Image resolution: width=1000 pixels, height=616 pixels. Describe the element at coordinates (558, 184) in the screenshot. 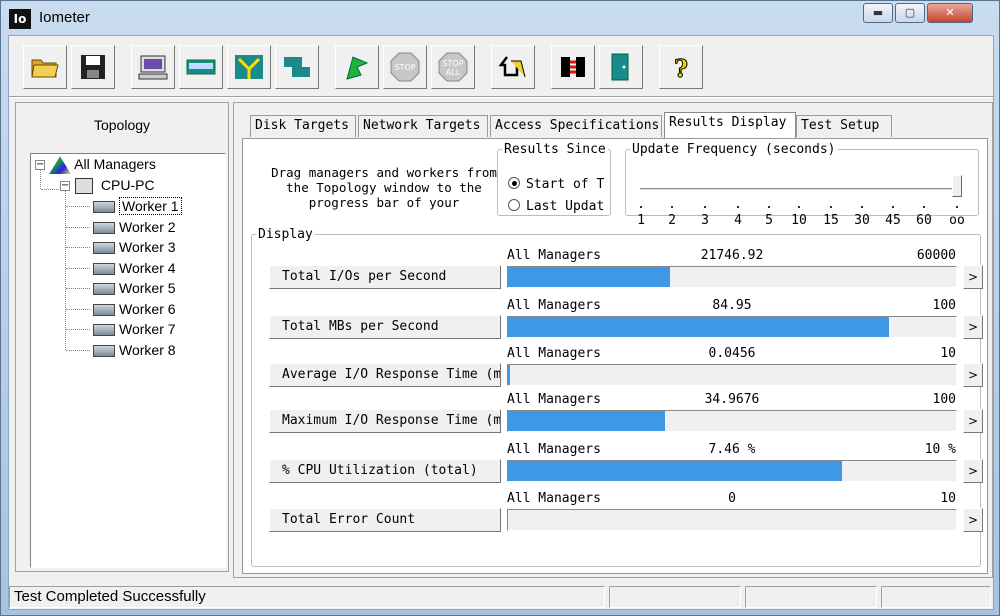

I see `radio-start-of-test: Start of T` at that location.